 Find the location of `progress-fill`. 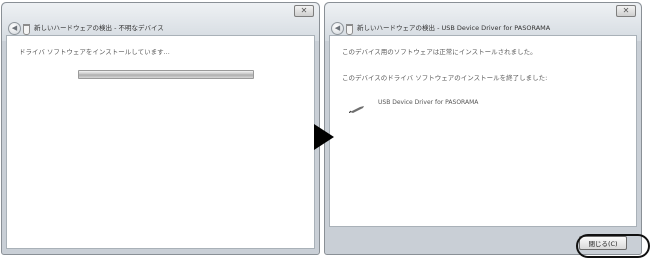

progress-fill is located at coordinates (166, 74).